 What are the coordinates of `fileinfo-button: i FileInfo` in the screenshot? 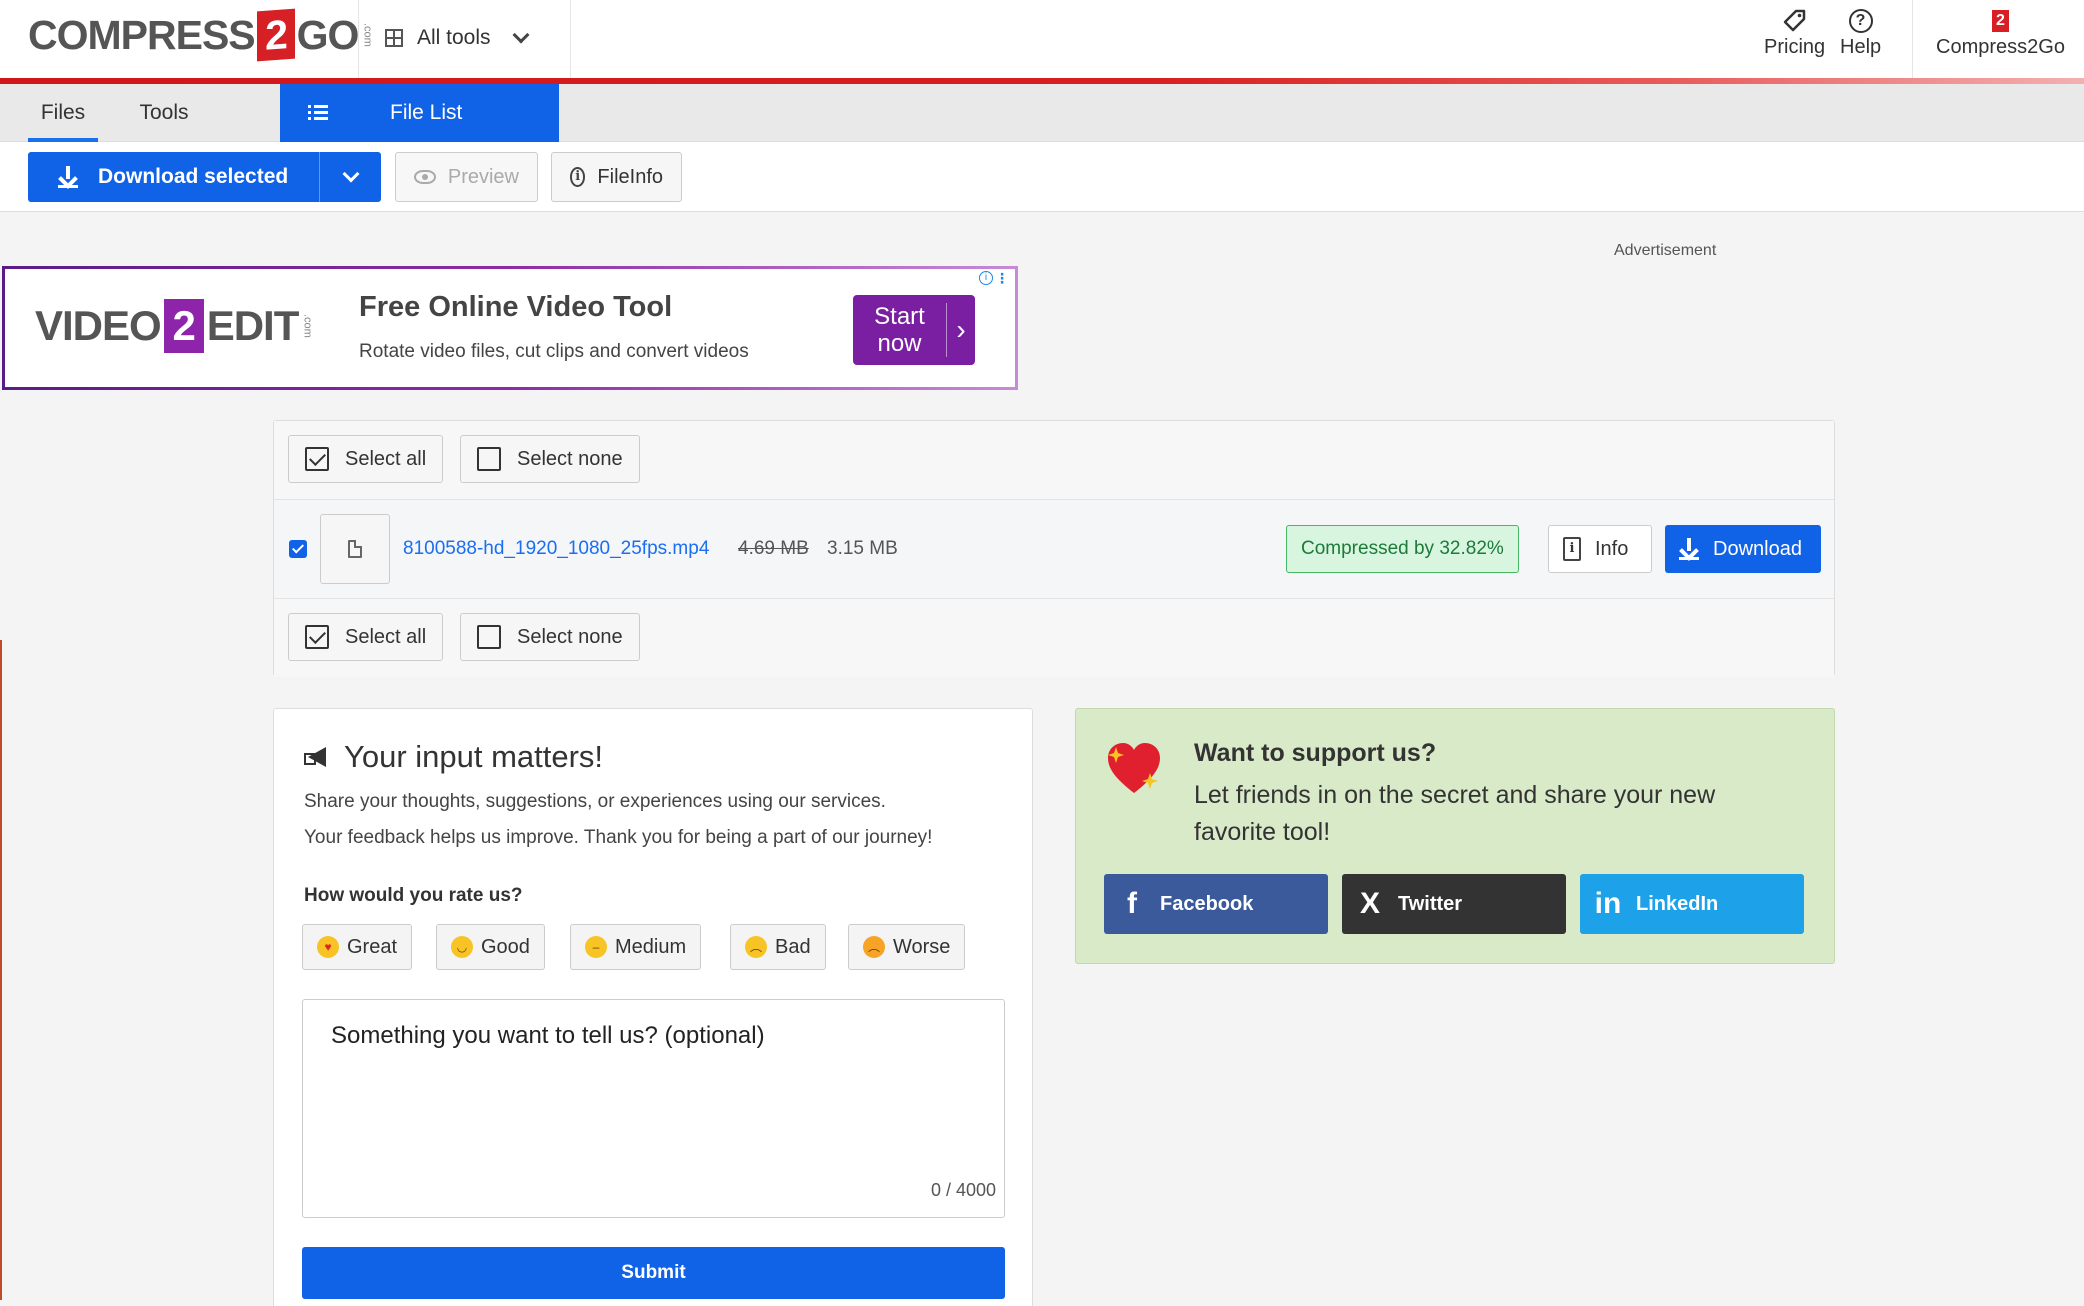 It's located at (616, 177).